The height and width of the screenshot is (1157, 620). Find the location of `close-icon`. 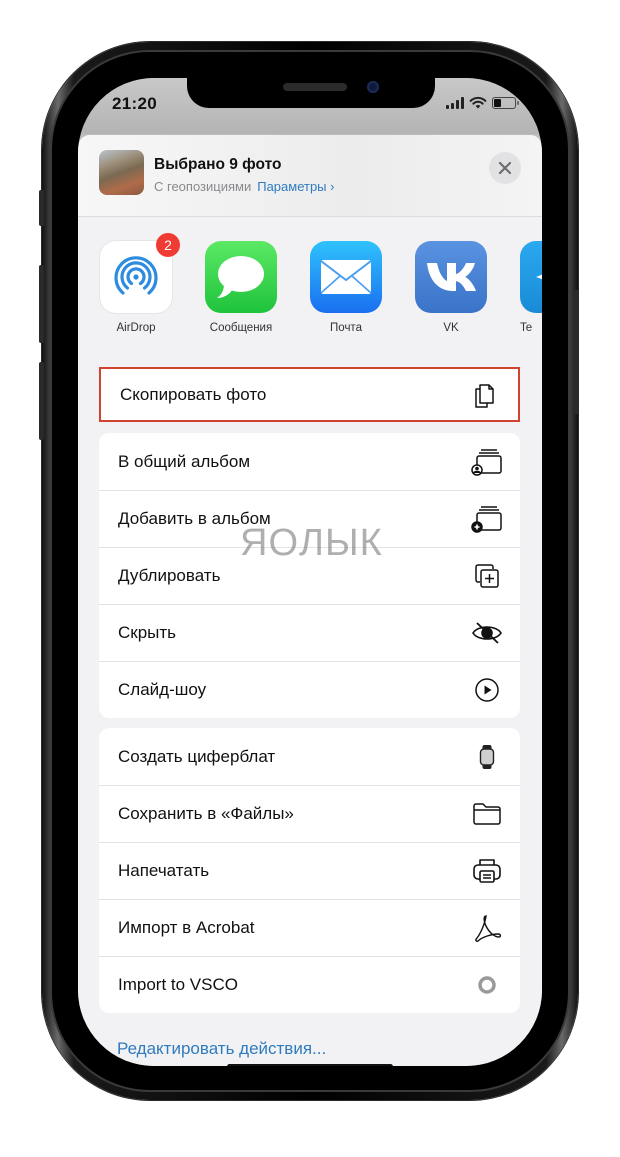

close-icon is located at coordinates (505, 168).